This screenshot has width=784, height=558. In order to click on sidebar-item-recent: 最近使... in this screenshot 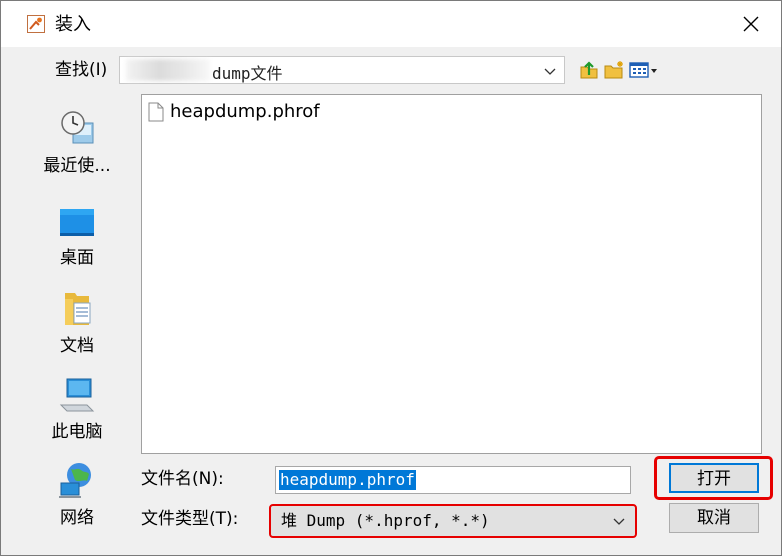, I will do `click(77, 143)`.